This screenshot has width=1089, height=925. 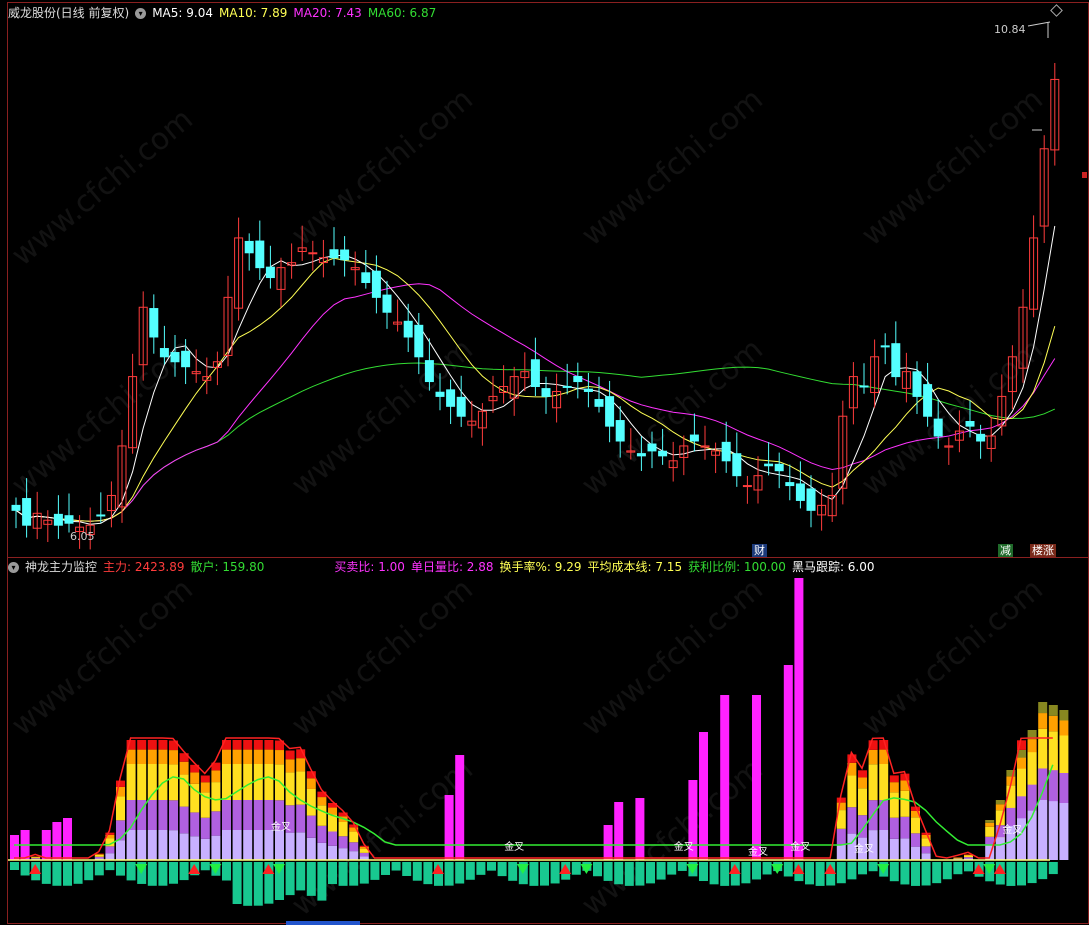 I want to click on louzhang-badge: 楼涨, so click(x=1043, y=550).